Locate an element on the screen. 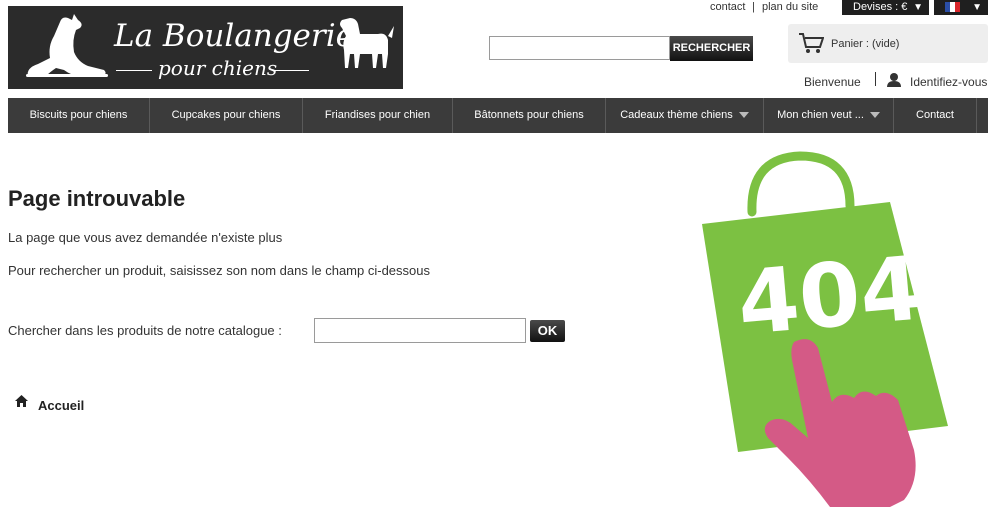 Image resolution: width=994 pixels, height=507 pixels. currency-dropdown: Devises : € ▼ is located at coordinates (885, 7).